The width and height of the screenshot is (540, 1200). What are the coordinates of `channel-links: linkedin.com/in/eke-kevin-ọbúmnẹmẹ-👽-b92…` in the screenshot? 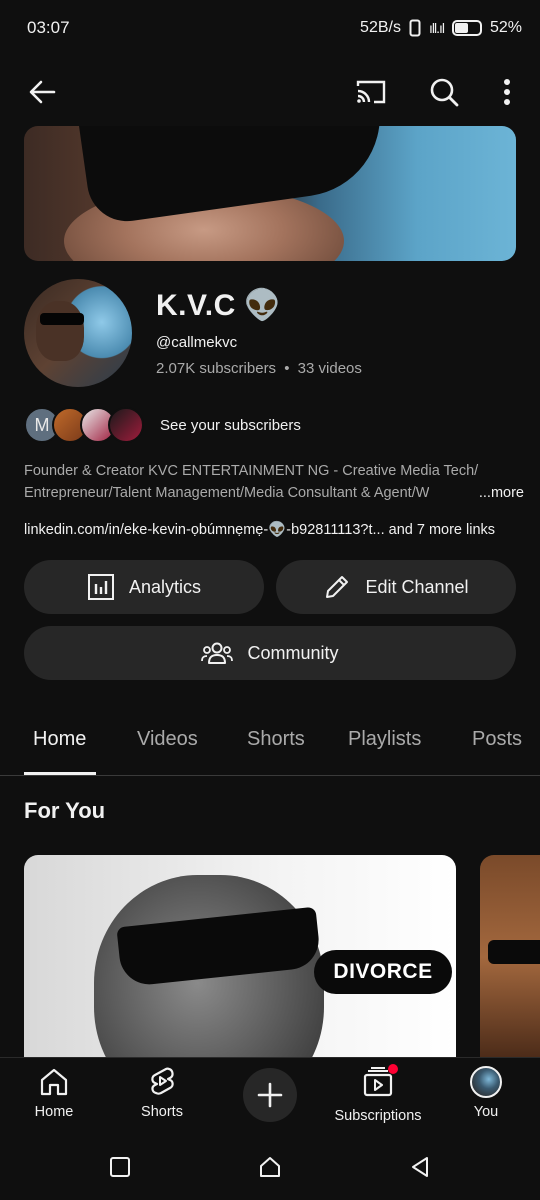 It's located at (274, 529).